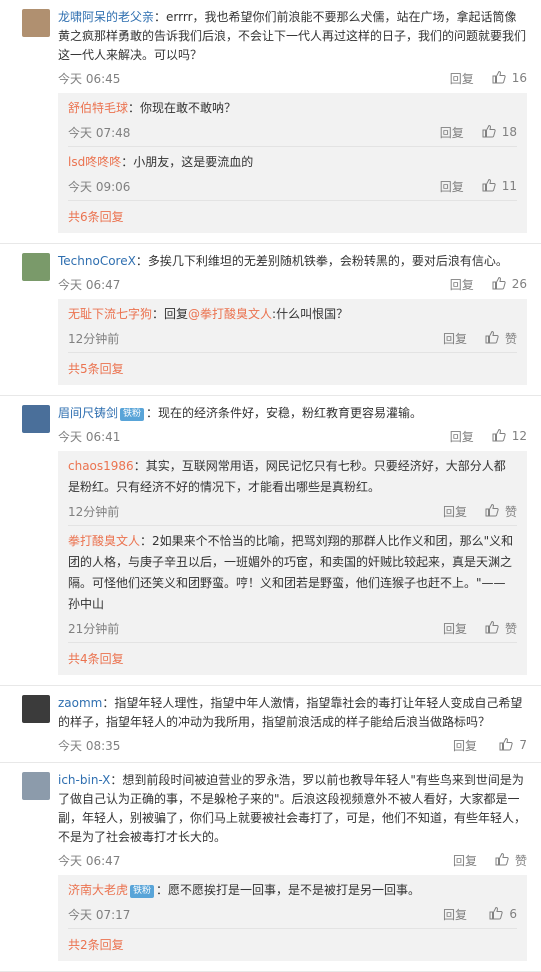 The image size is (541, 972). I want to click on reply-text: 无耻下流七字狗：回复@拳打酸臭文人:什么叫恨国？, so click(292, 314).